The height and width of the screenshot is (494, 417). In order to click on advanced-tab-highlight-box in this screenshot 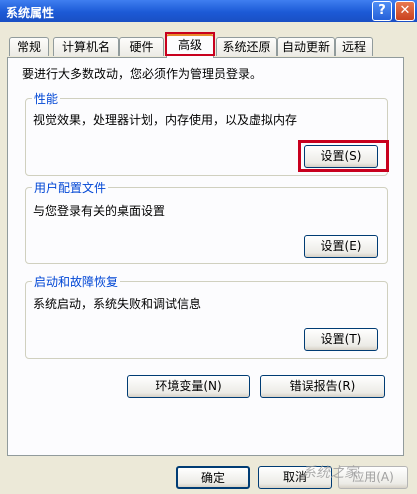, I will do `click(190, 44)`.